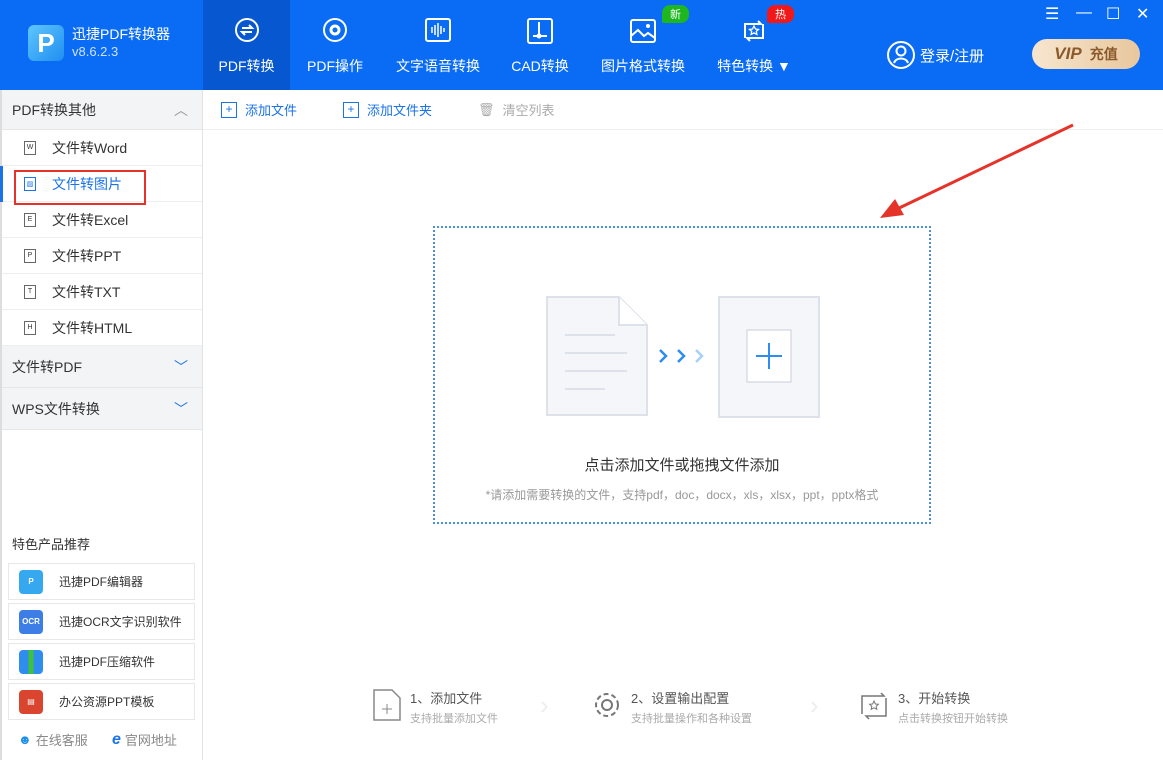  Describe the element at coordinates (31, 661) in the screenshot. I see `zip-icon` at that location.